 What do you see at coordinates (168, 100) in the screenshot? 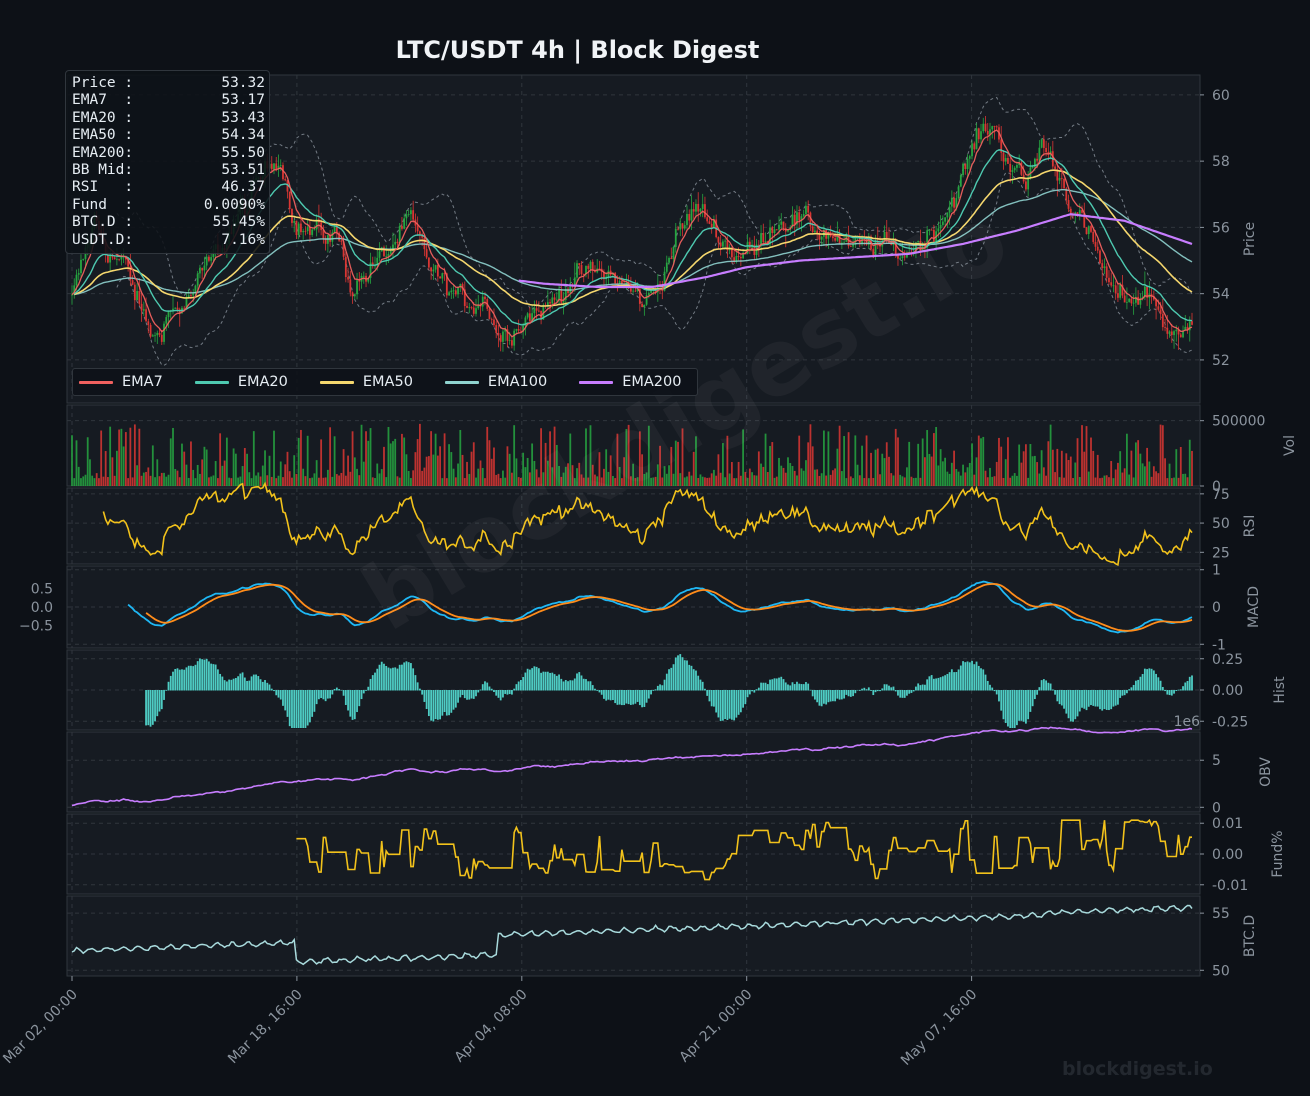
I see `info-row-ema7: EMA7 :53.17` at bounding box center [168, 100].